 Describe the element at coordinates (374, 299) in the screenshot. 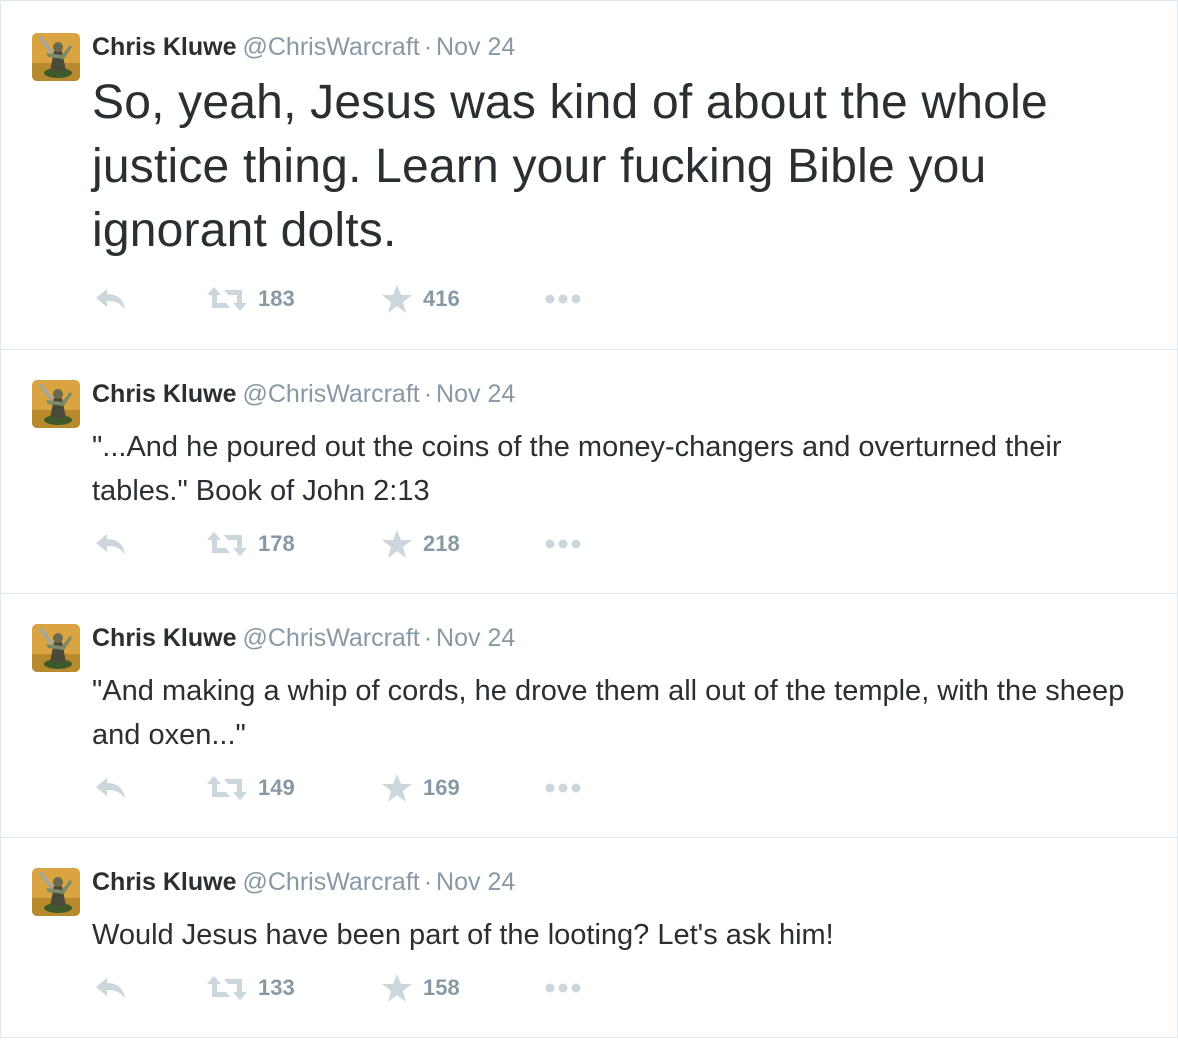

I see `tweet-actions: 183 416` at that location.